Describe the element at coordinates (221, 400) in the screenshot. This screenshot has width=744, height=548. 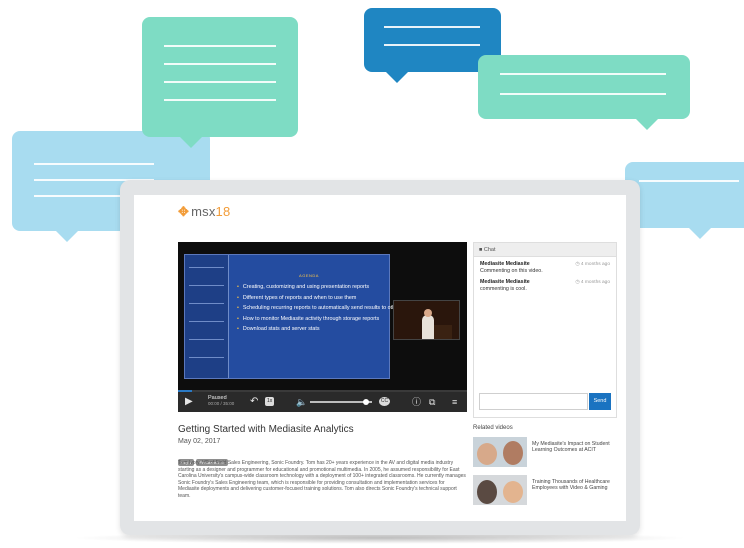
I see `playback-state: Paused 00:00 / 35:00` at that location.